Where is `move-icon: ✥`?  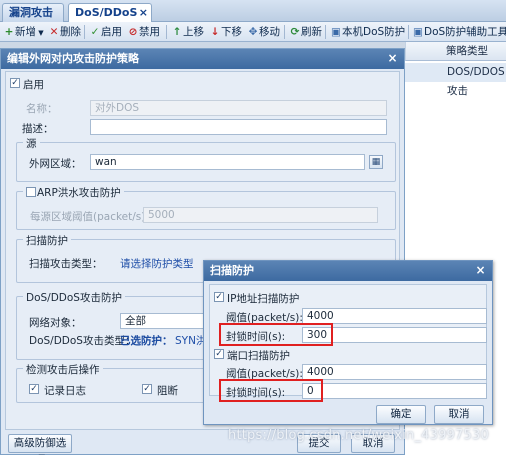
move-icon: ✥ is located at coordinates (253, 32).